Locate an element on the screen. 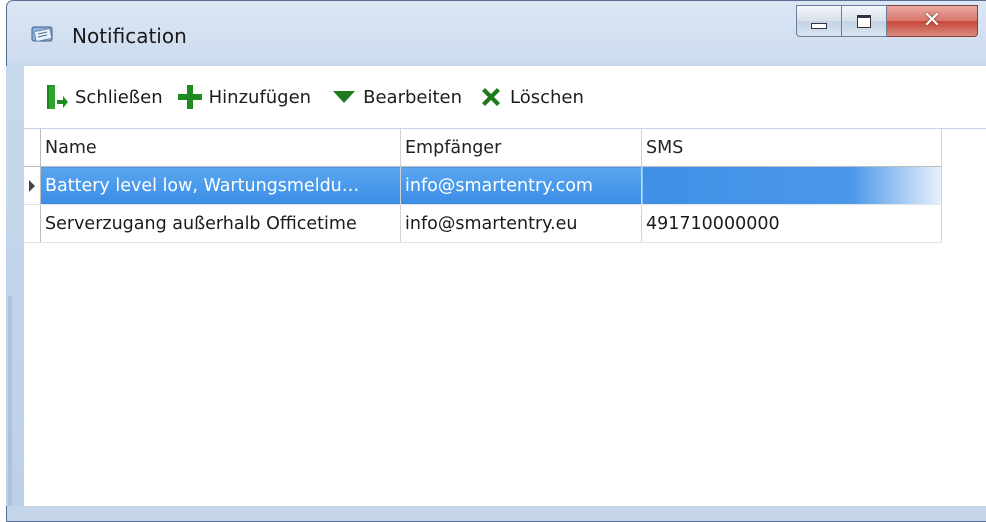  edit-button: Bearbeiten is located at coordinates (396, 97).